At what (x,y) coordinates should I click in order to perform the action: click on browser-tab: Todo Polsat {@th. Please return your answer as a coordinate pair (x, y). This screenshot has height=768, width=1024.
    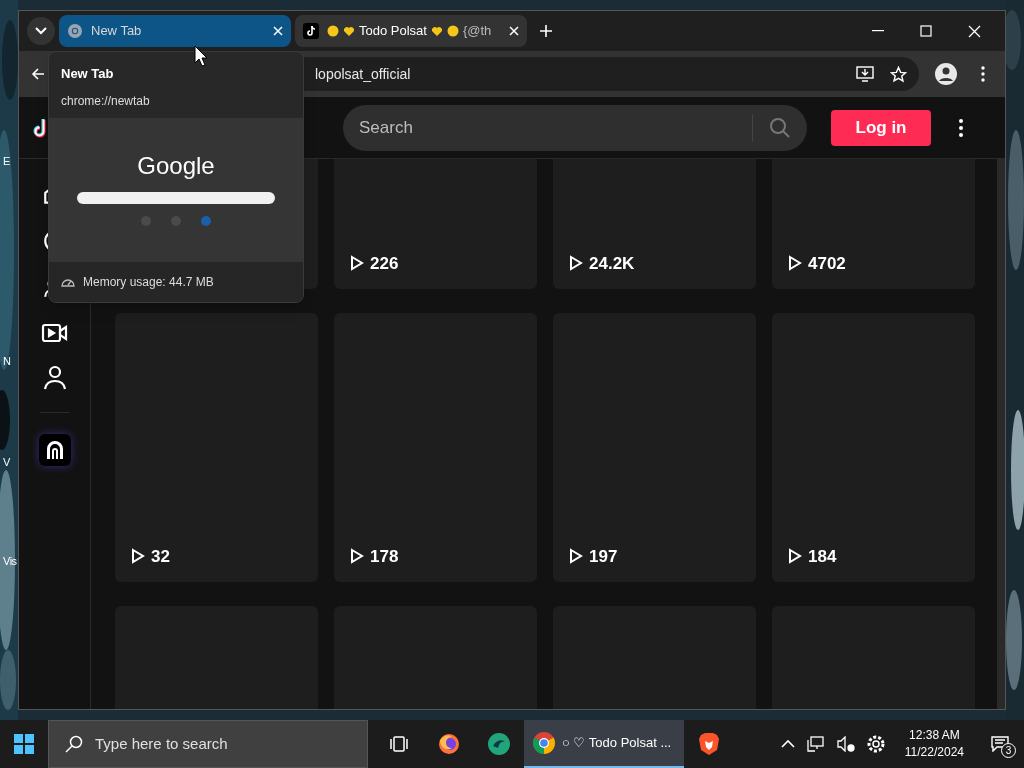
    Looking at the image, I should click on (411, 31).